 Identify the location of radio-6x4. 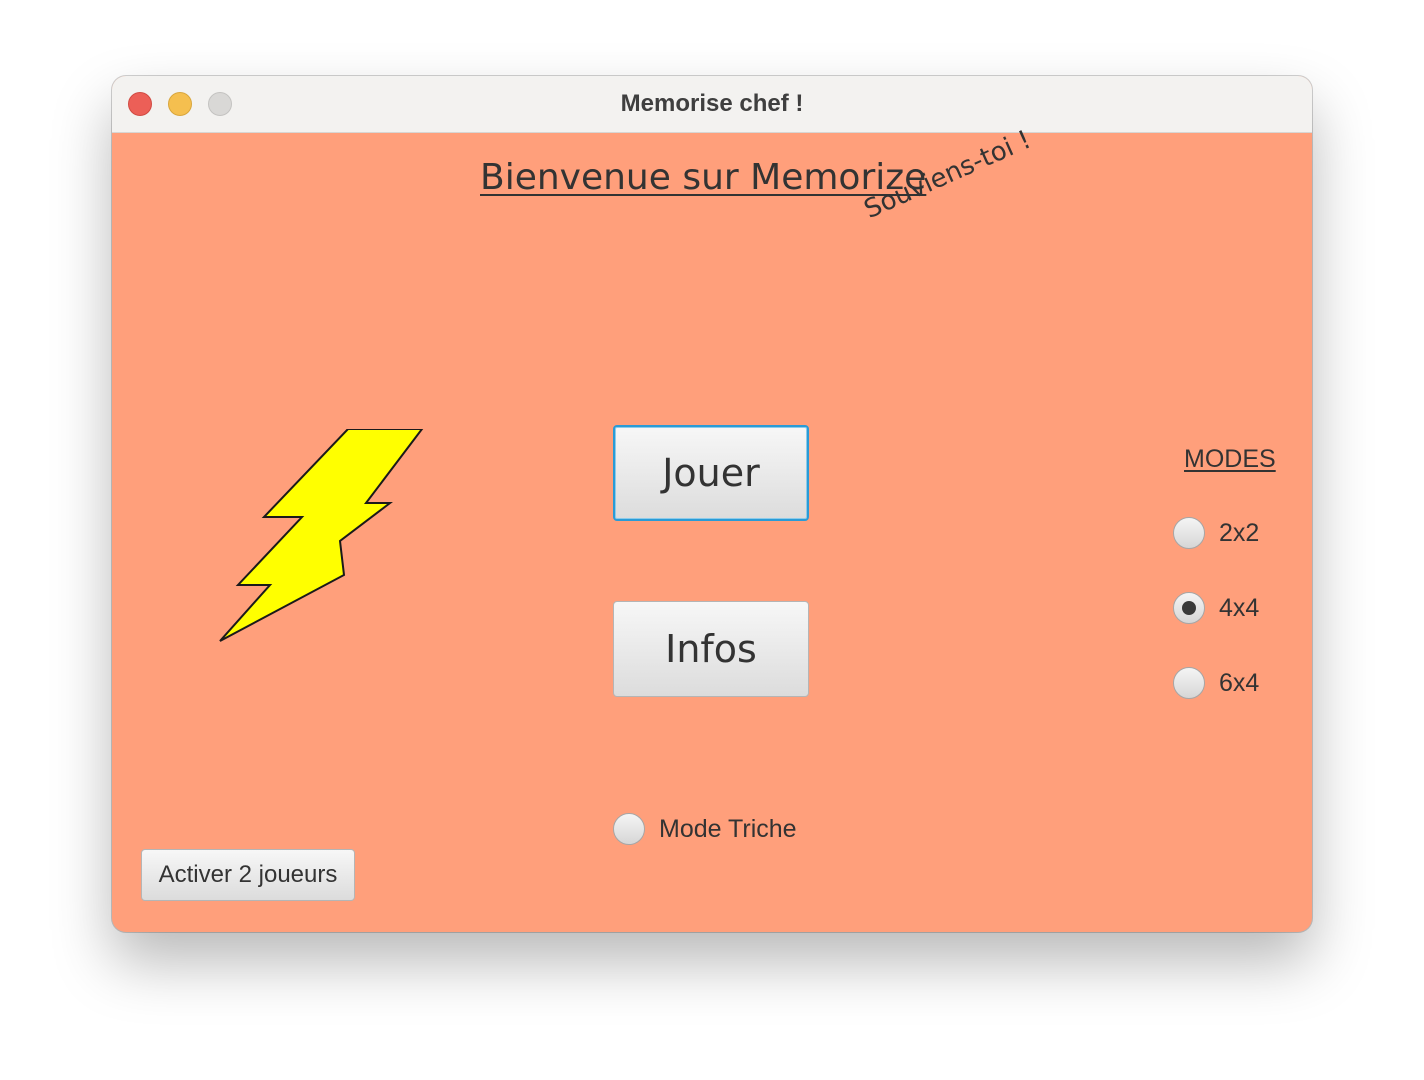
(1189, 683).